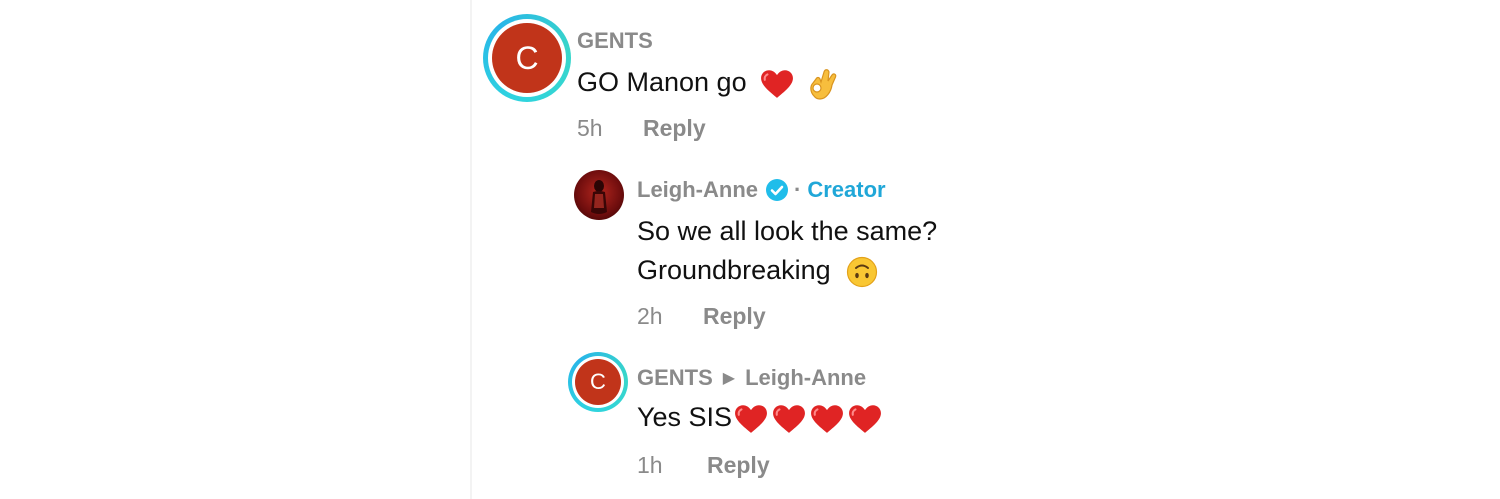 The image size is (1500, 499). I want to click on creator-label: Creator, so click(846, 189).